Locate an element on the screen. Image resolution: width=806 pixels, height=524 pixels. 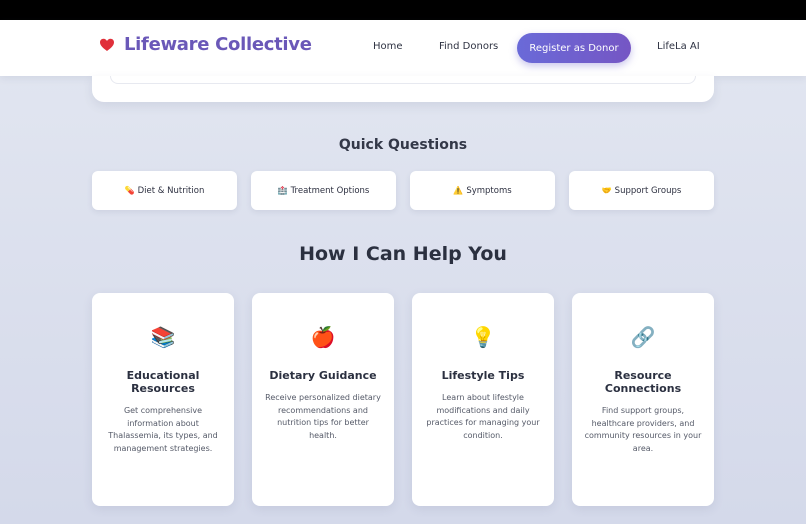
nav-find-donors-link: Find Donors is located at coordinates (468, 46).